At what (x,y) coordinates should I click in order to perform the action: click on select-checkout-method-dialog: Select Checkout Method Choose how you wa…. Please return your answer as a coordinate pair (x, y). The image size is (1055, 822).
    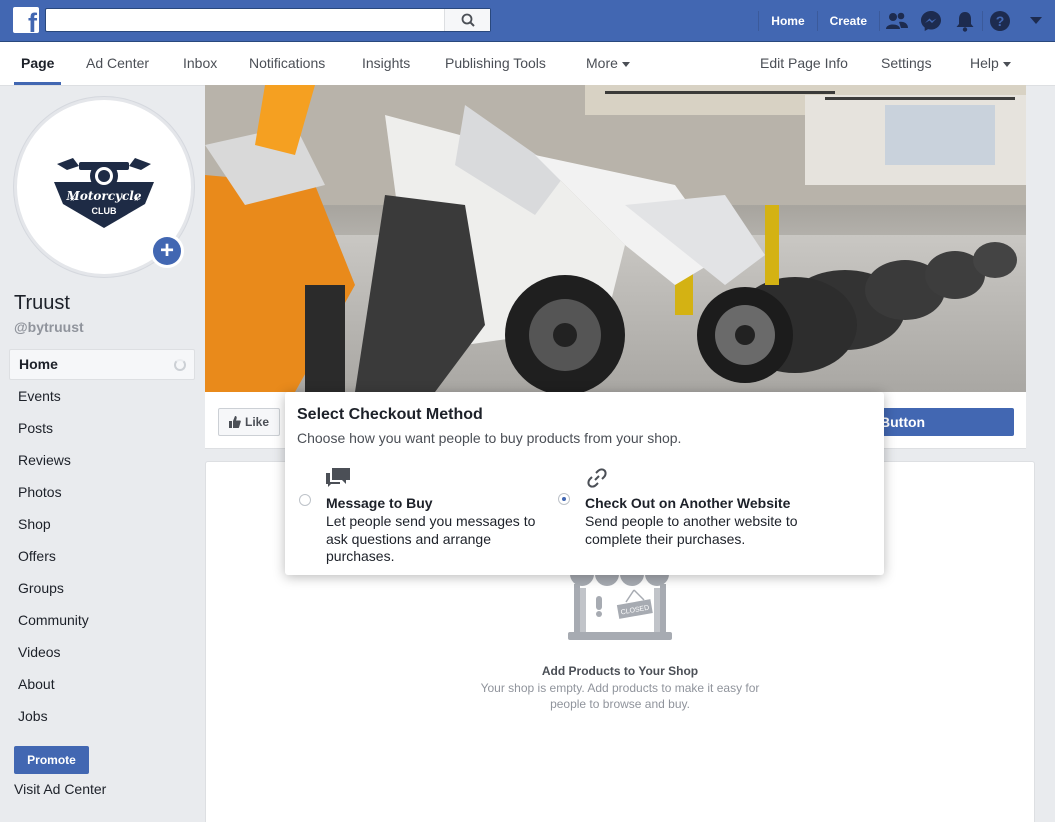
    Looking at the image, I should click on (584, 483).